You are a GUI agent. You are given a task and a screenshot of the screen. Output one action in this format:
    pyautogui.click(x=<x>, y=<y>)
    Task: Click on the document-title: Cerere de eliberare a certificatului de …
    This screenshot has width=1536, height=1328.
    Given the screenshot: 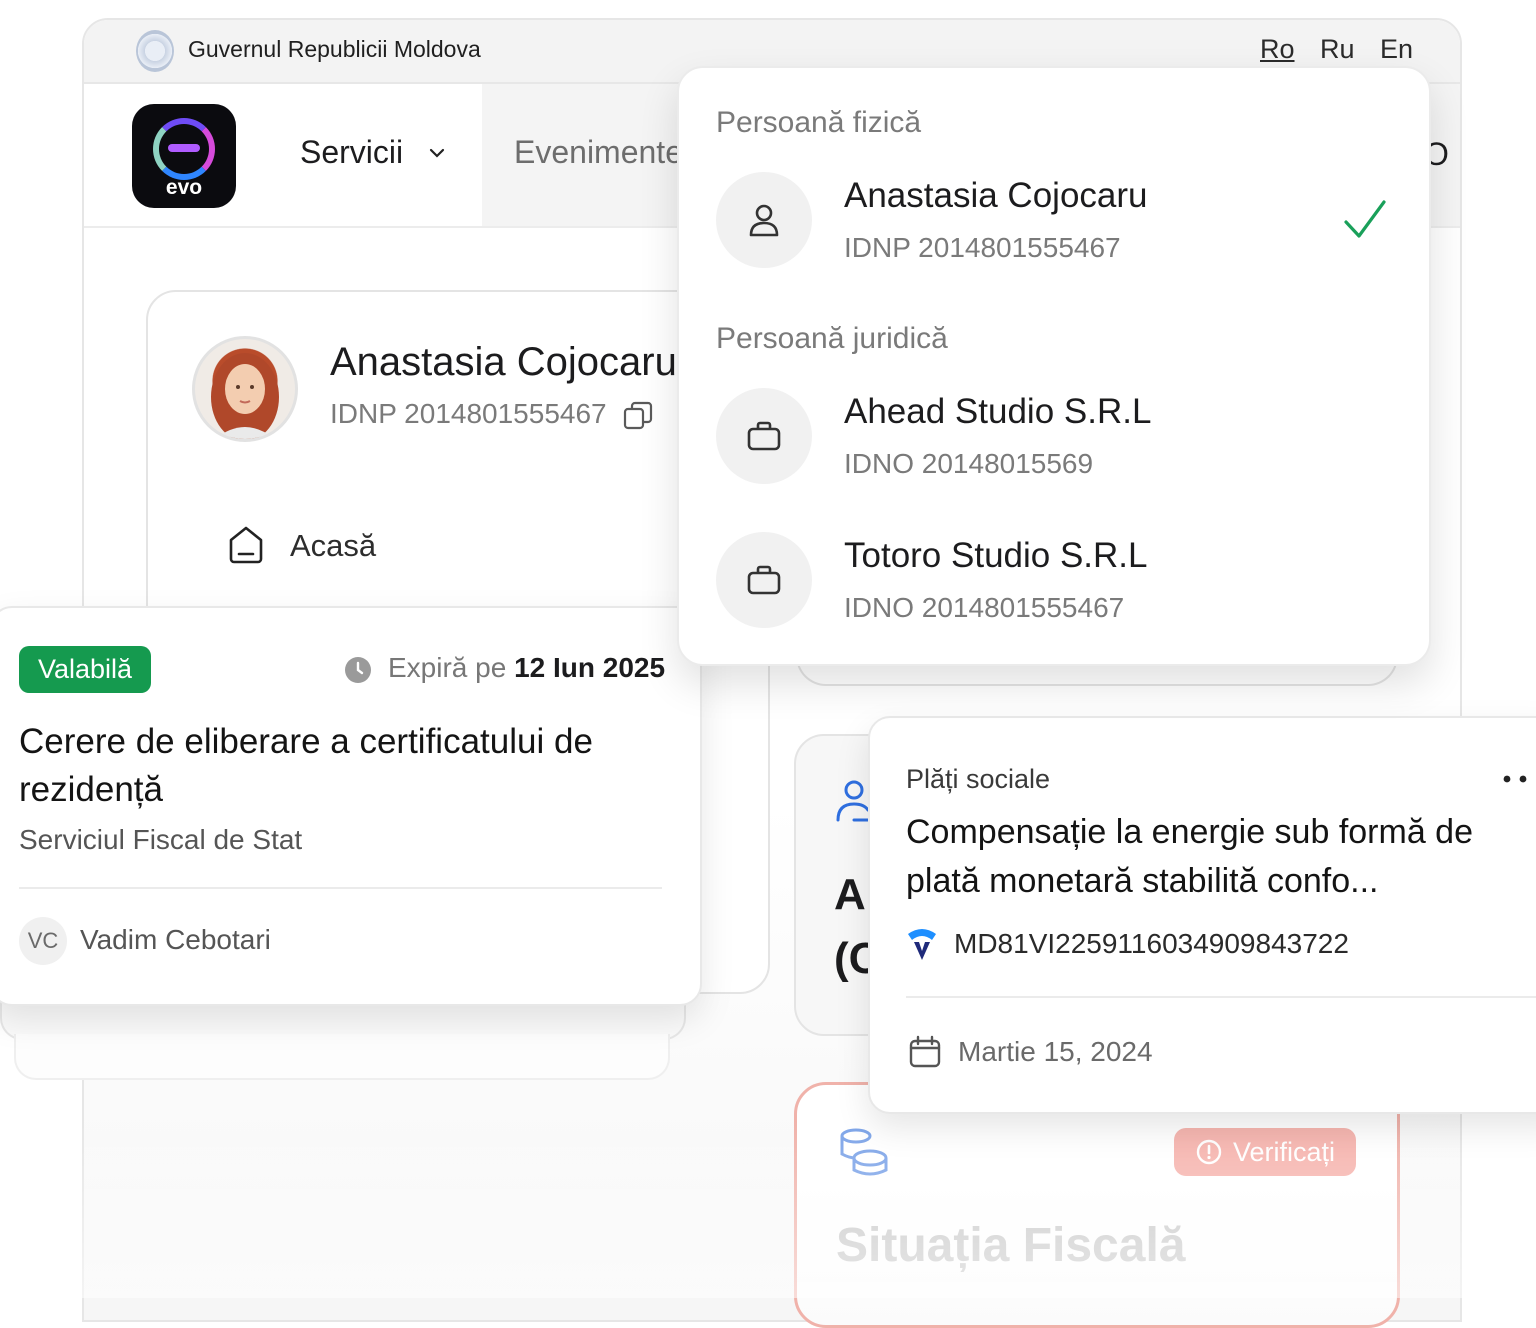 What is the action you would take?
    pyautogui.click(x=306, y=765)
    